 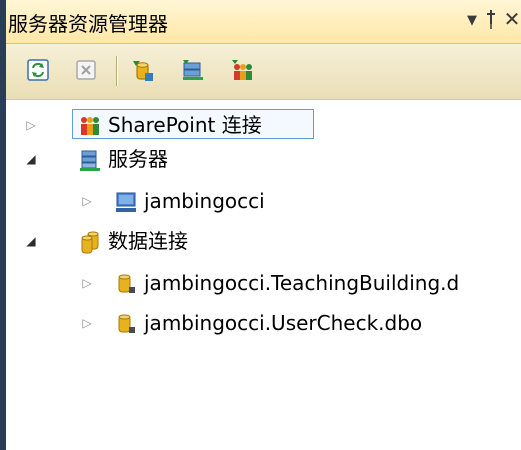 I want to click on data-connections-icon, so click(x=90, y=242).